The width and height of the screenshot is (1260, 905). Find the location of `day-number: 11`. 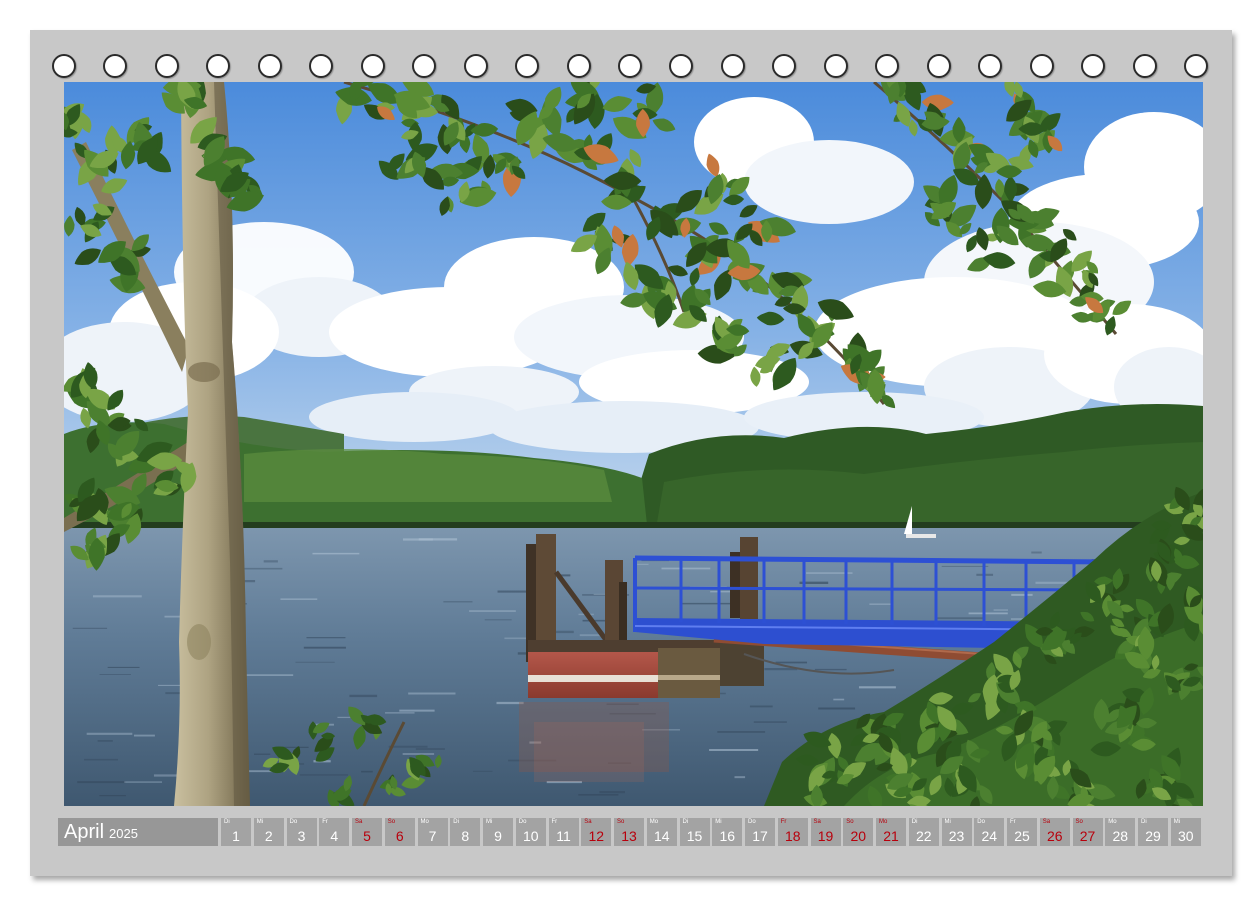

day-number: 11 is located at coordinates (563, 836).